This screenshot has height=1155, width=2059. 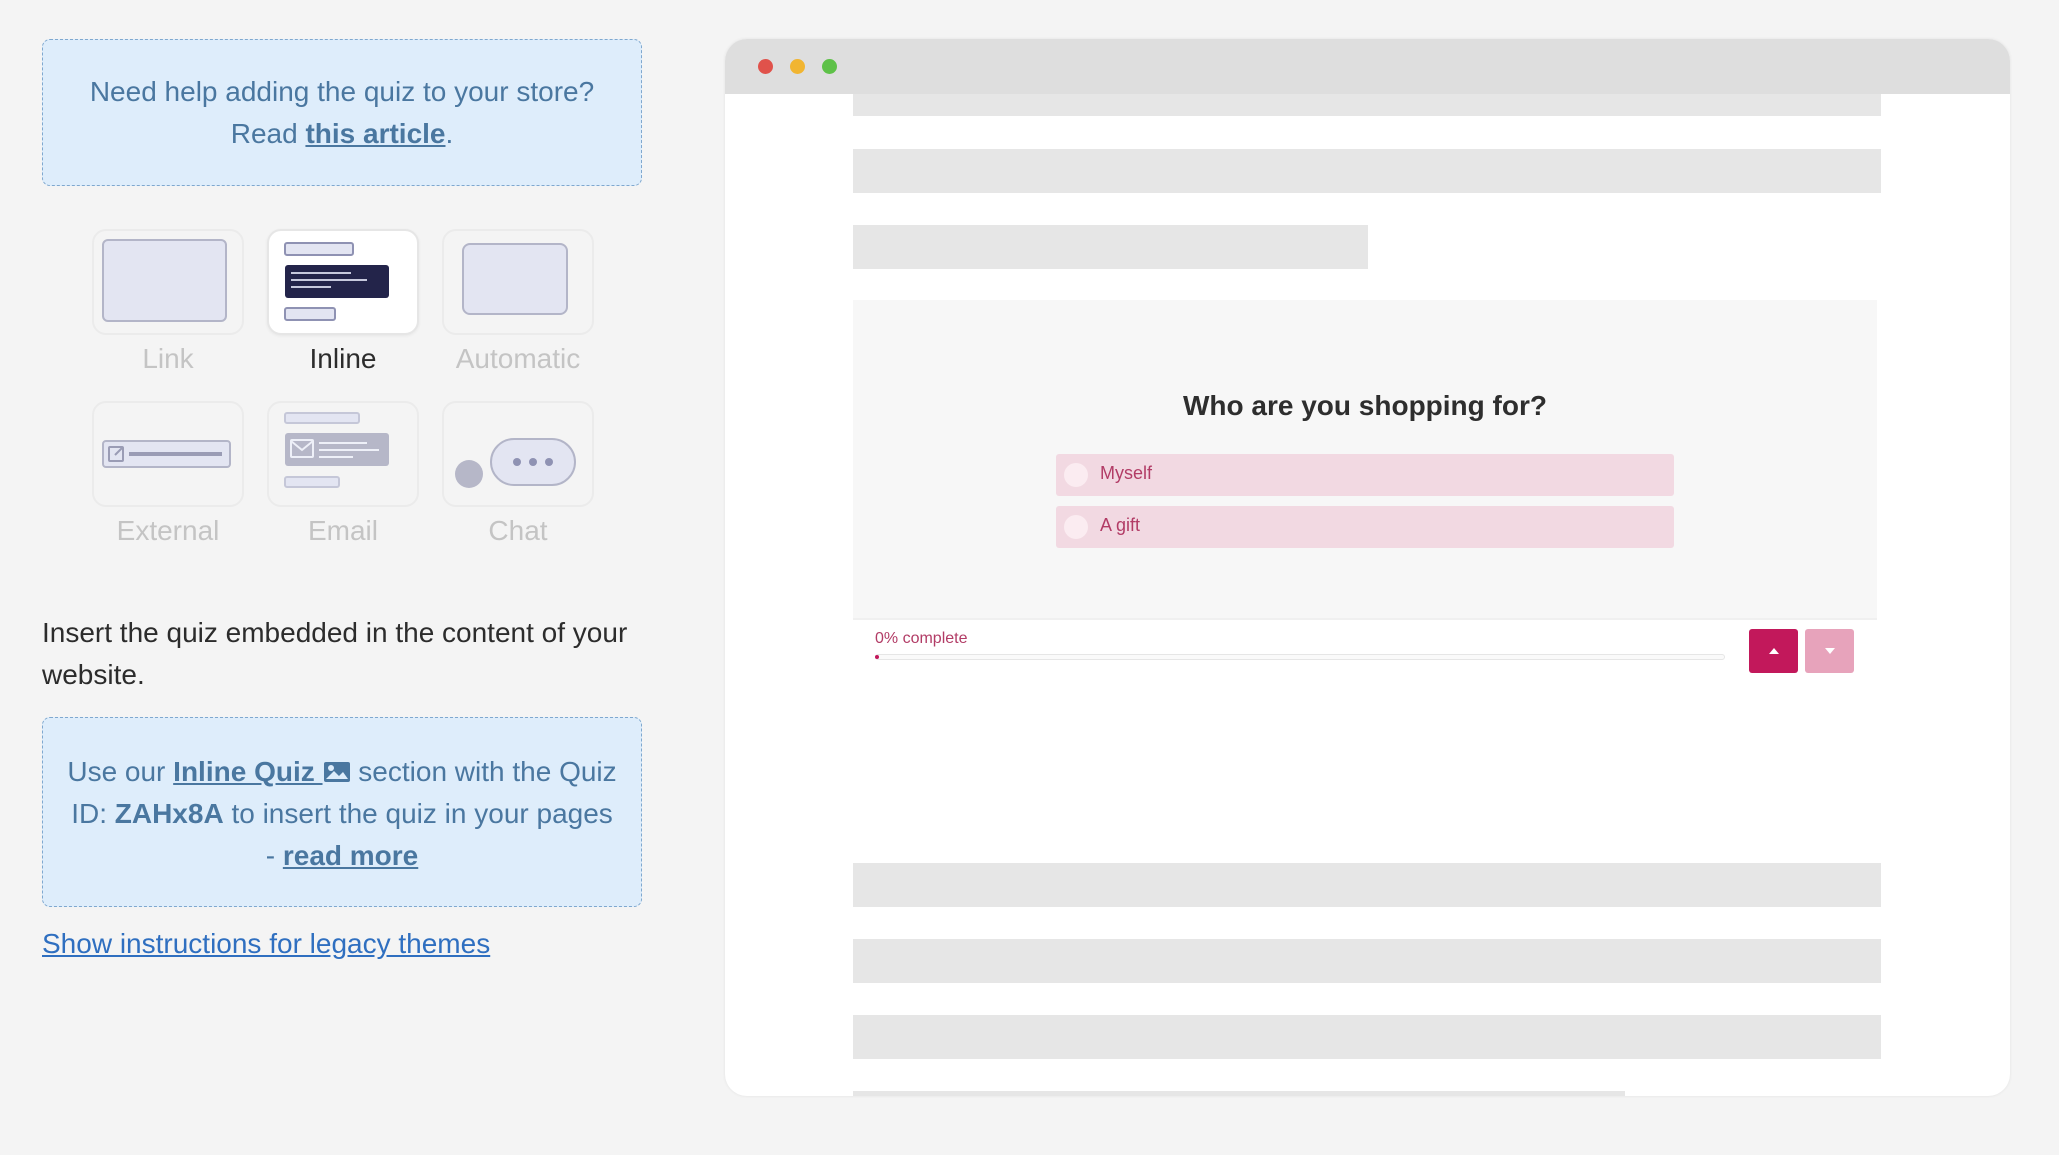 I want to click on window-maximize-dot, so click(x=829, y=66).